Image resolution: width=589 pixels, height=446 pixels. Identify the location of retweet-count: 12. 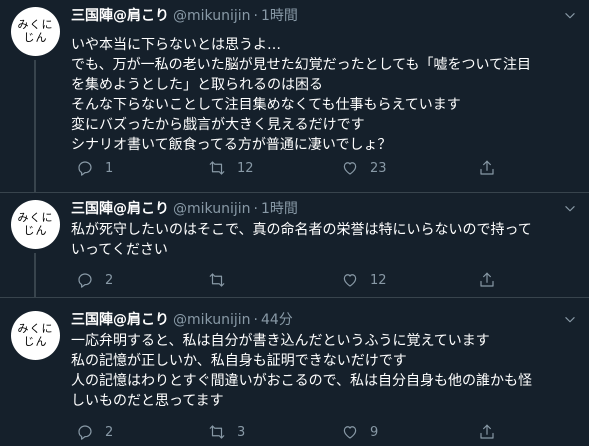
(245, 168).